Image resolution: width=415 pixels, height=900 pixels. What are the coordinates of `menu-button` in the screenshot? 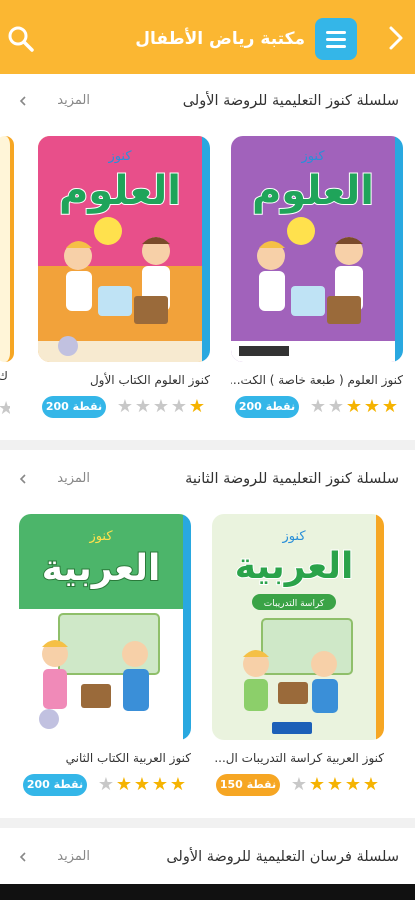 It's located at (336, 39).